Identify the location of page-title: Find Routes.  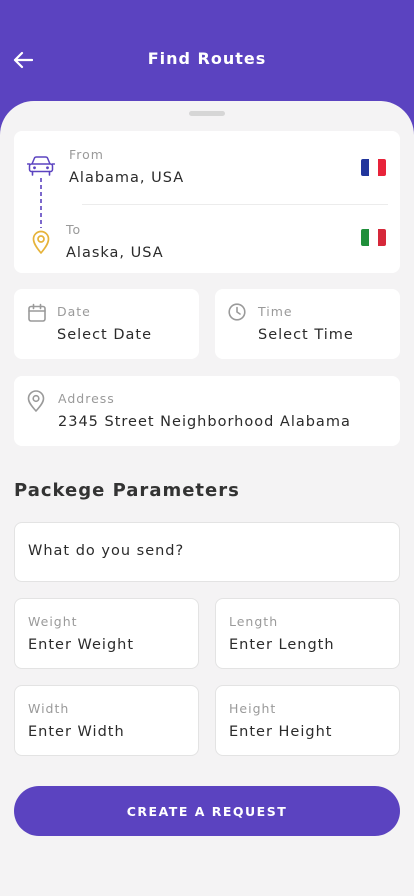
(207, 58).